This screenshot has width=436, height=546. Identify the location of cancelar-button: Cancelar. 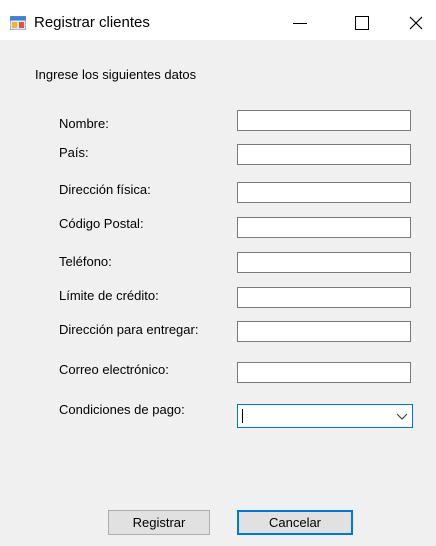
(295, 522).